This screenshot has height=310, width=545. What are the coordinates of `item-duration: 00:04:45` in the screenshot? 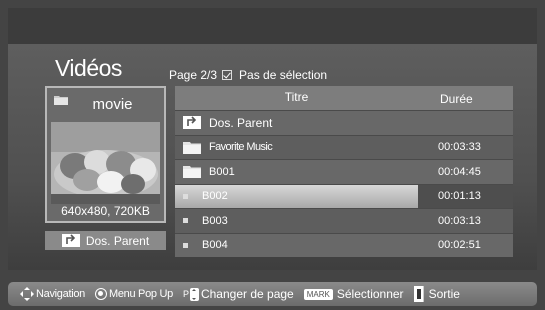 It's located at (459, 171).